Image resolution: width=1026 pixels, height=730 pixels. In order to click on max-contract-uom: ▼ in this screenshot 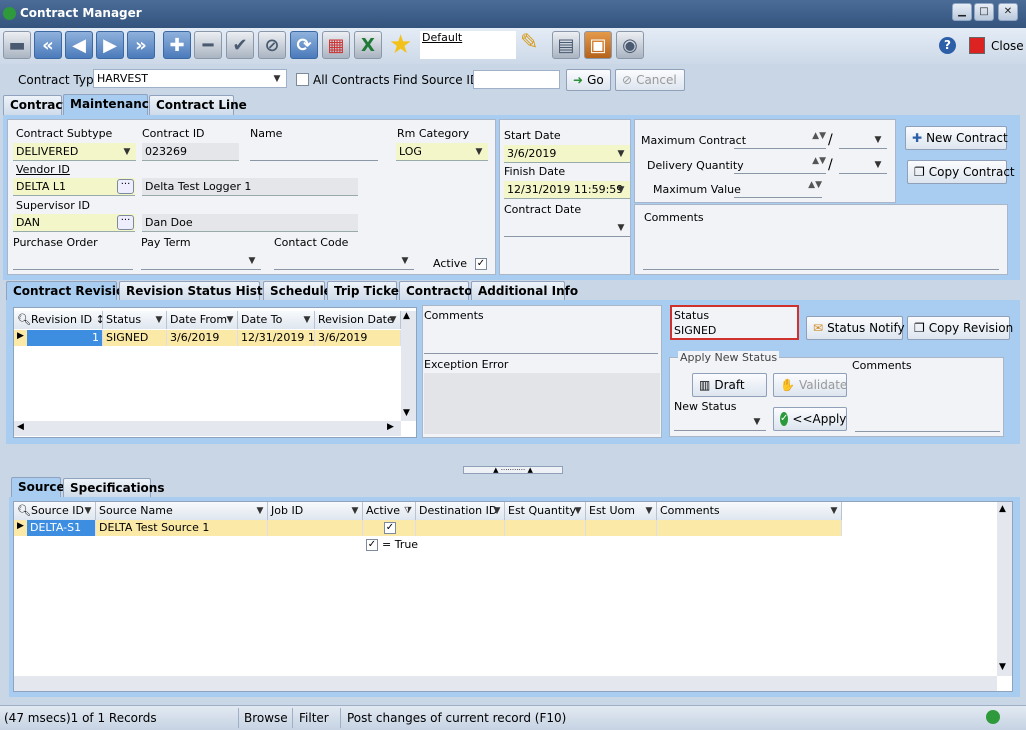, I will do `click(863, 140)`.